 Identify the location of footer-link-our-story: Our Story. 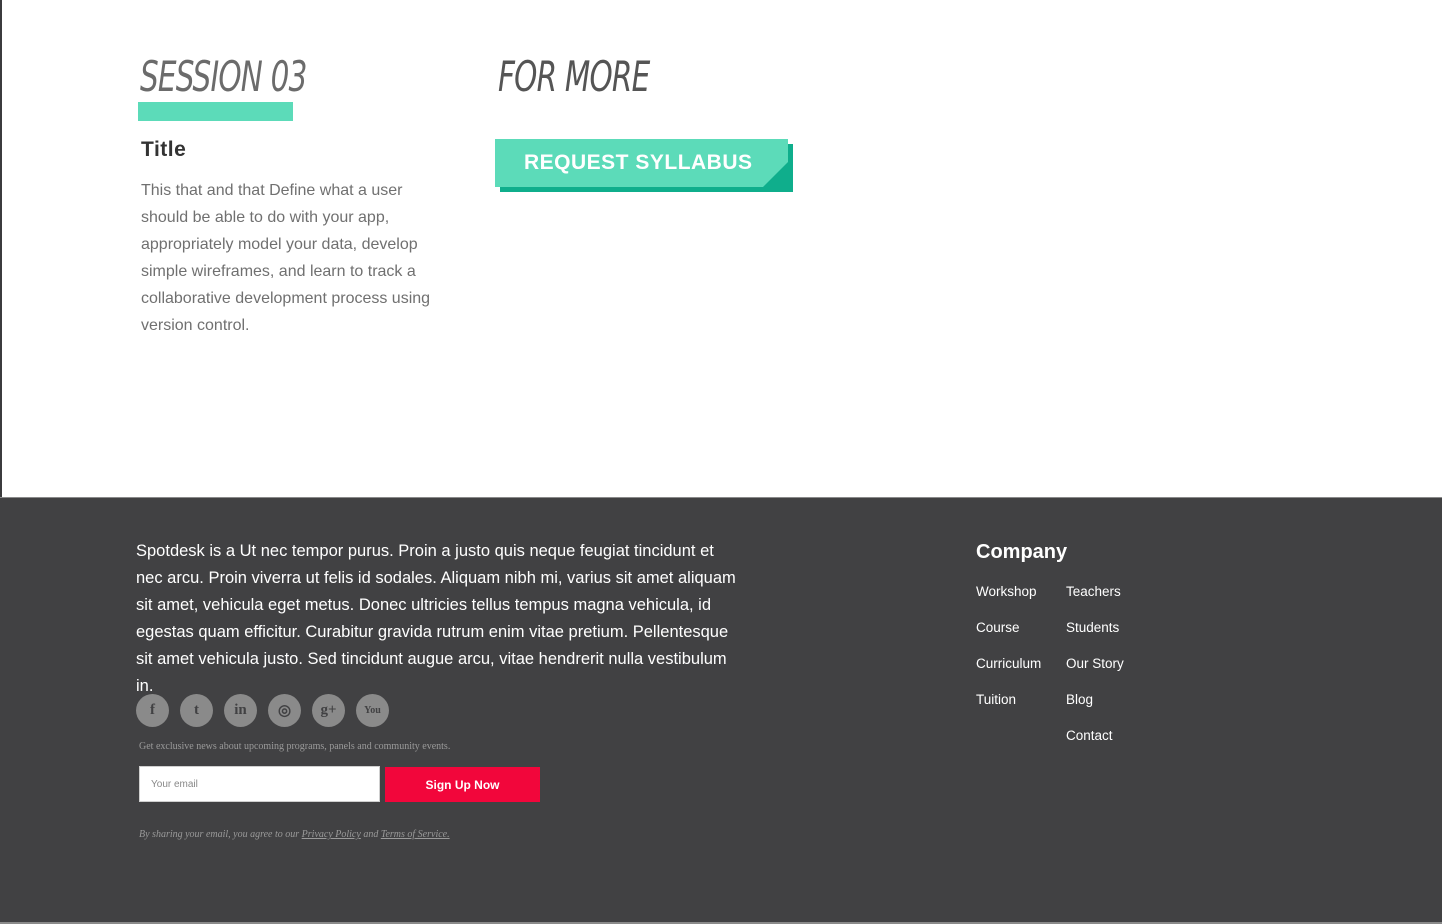
(1095, 674).